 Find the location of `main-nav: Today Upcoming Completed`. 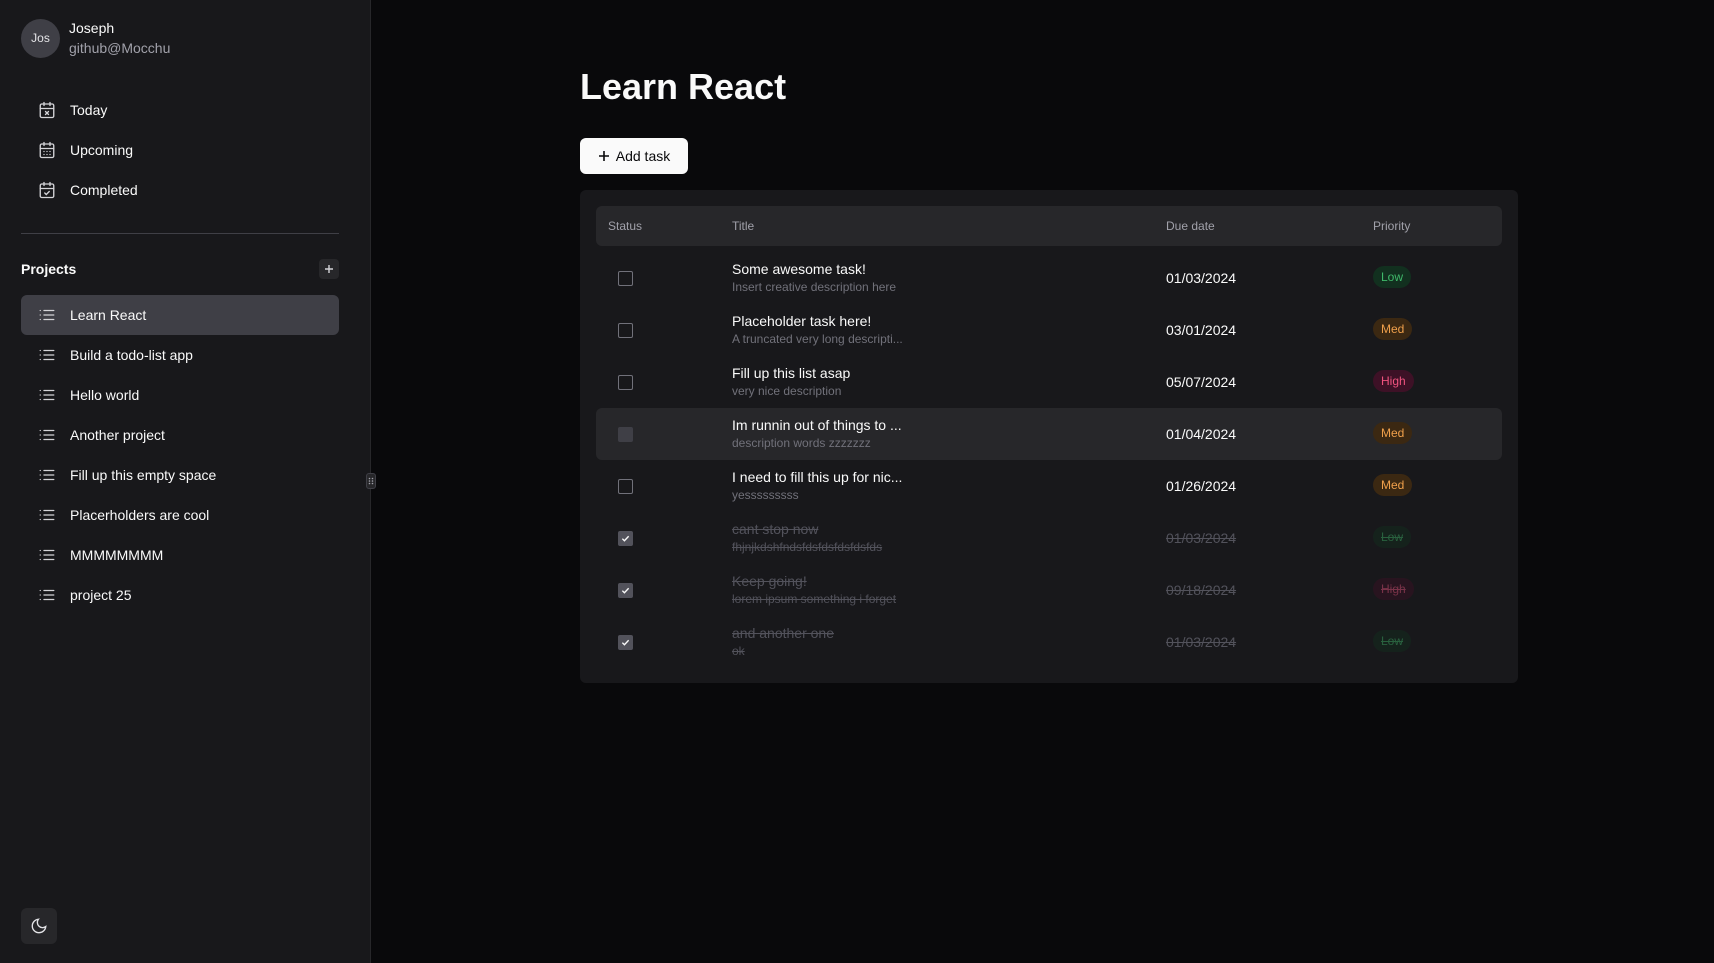

main-nav: Today Upcoming Completed is located at coordinates (180, 150).